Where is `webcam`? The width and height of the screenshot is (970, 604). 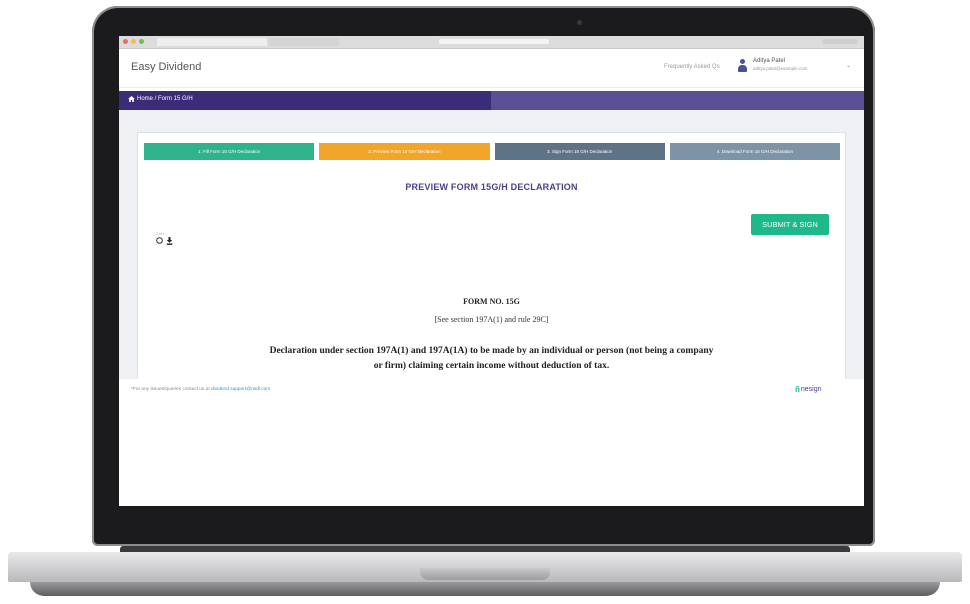
webcam is located at coordinates (579, 22).